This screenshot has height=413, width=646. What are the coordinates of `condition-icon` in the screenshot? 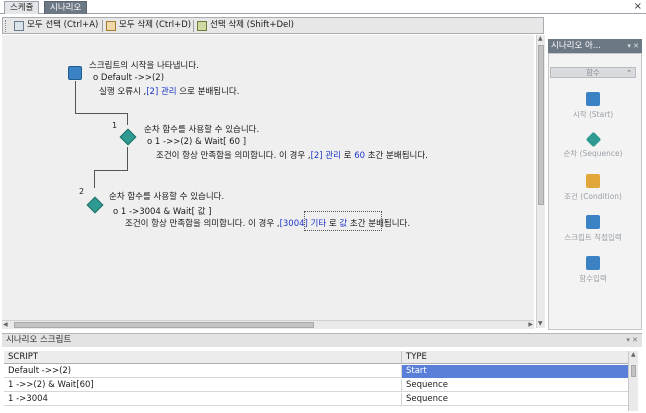 It's located at (593, 181).